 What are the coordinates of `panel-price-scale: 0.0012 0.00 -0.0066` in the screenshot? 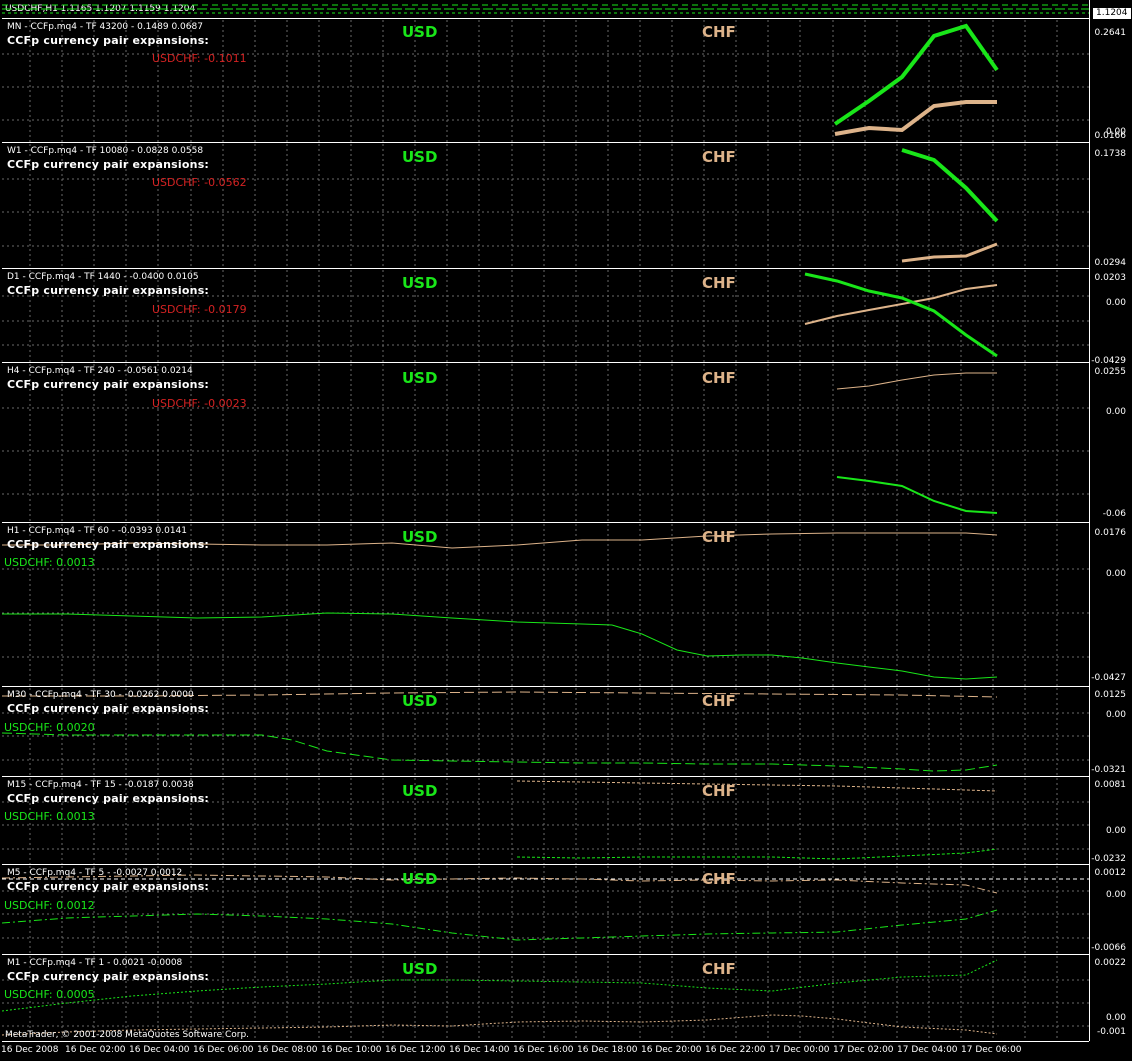 It's located at (1111, 910).